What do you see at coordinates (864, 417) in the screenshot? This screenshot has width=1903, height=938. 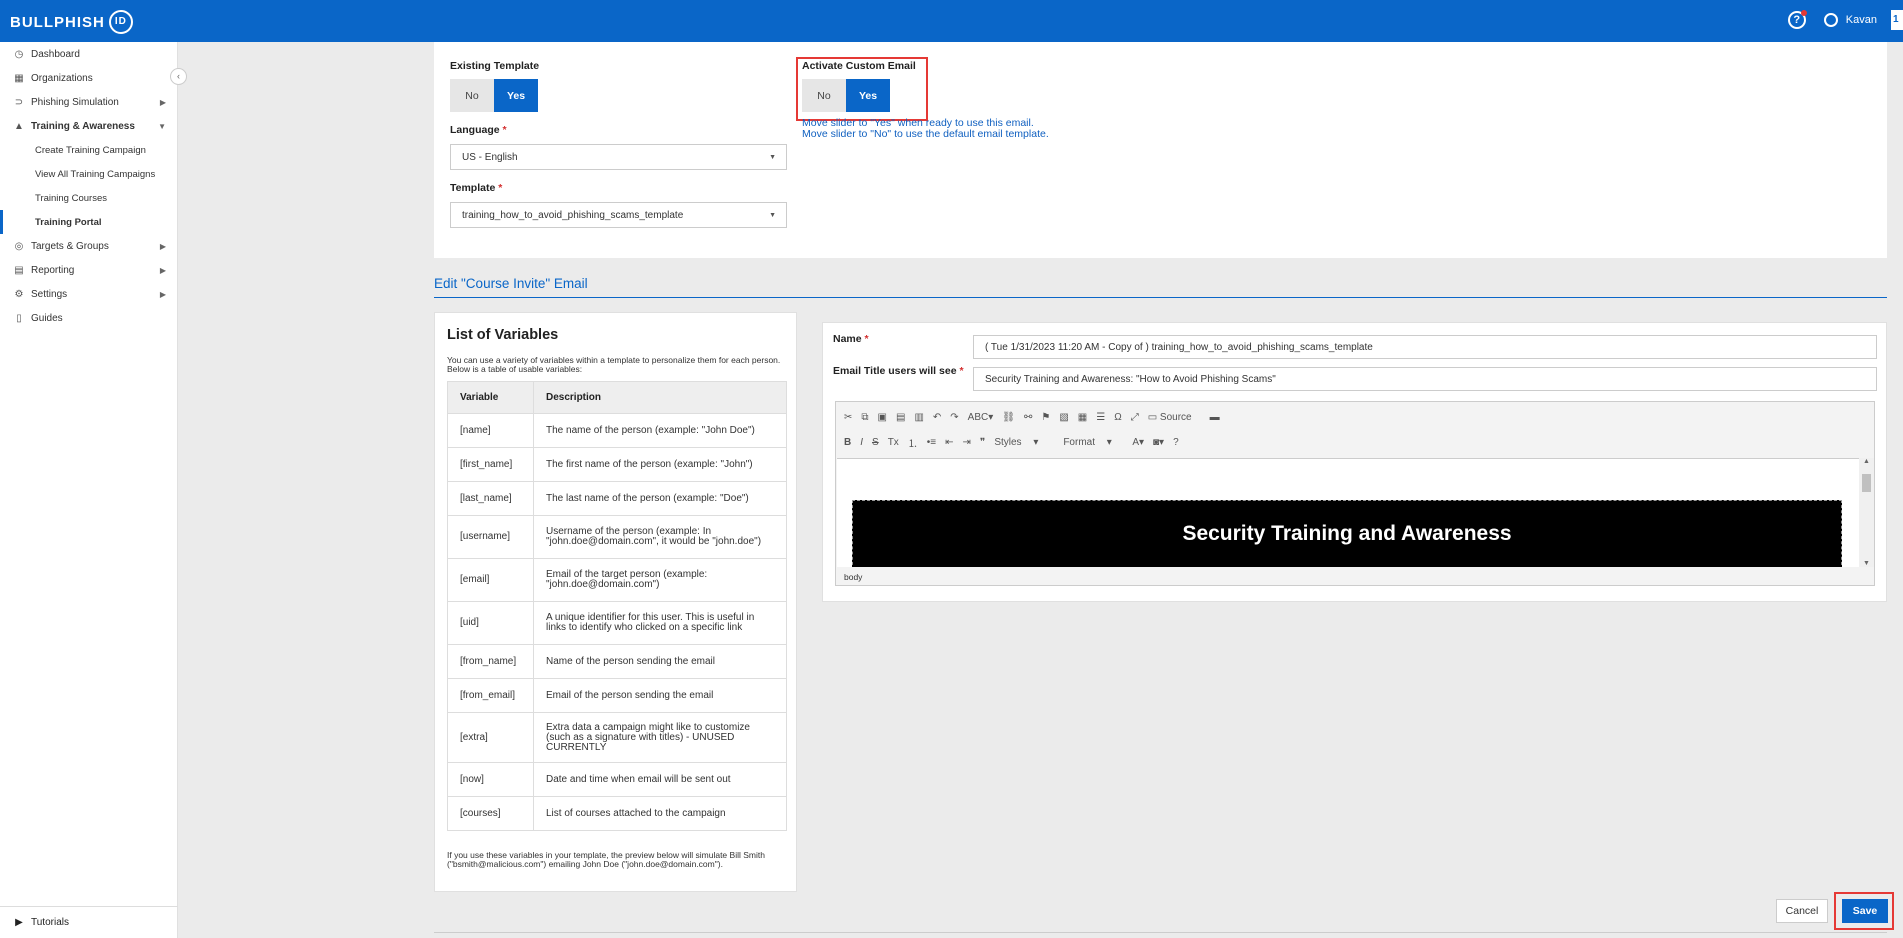 I see `copy-icon: ⧉` at bounding box center [864, 417].